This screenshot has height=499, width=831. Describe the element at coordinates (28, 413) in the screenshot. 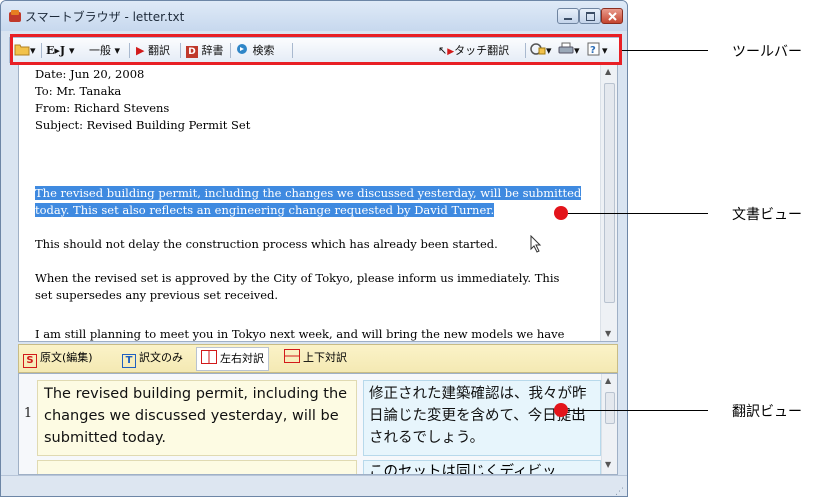

I see `row-number: 1` at that location.